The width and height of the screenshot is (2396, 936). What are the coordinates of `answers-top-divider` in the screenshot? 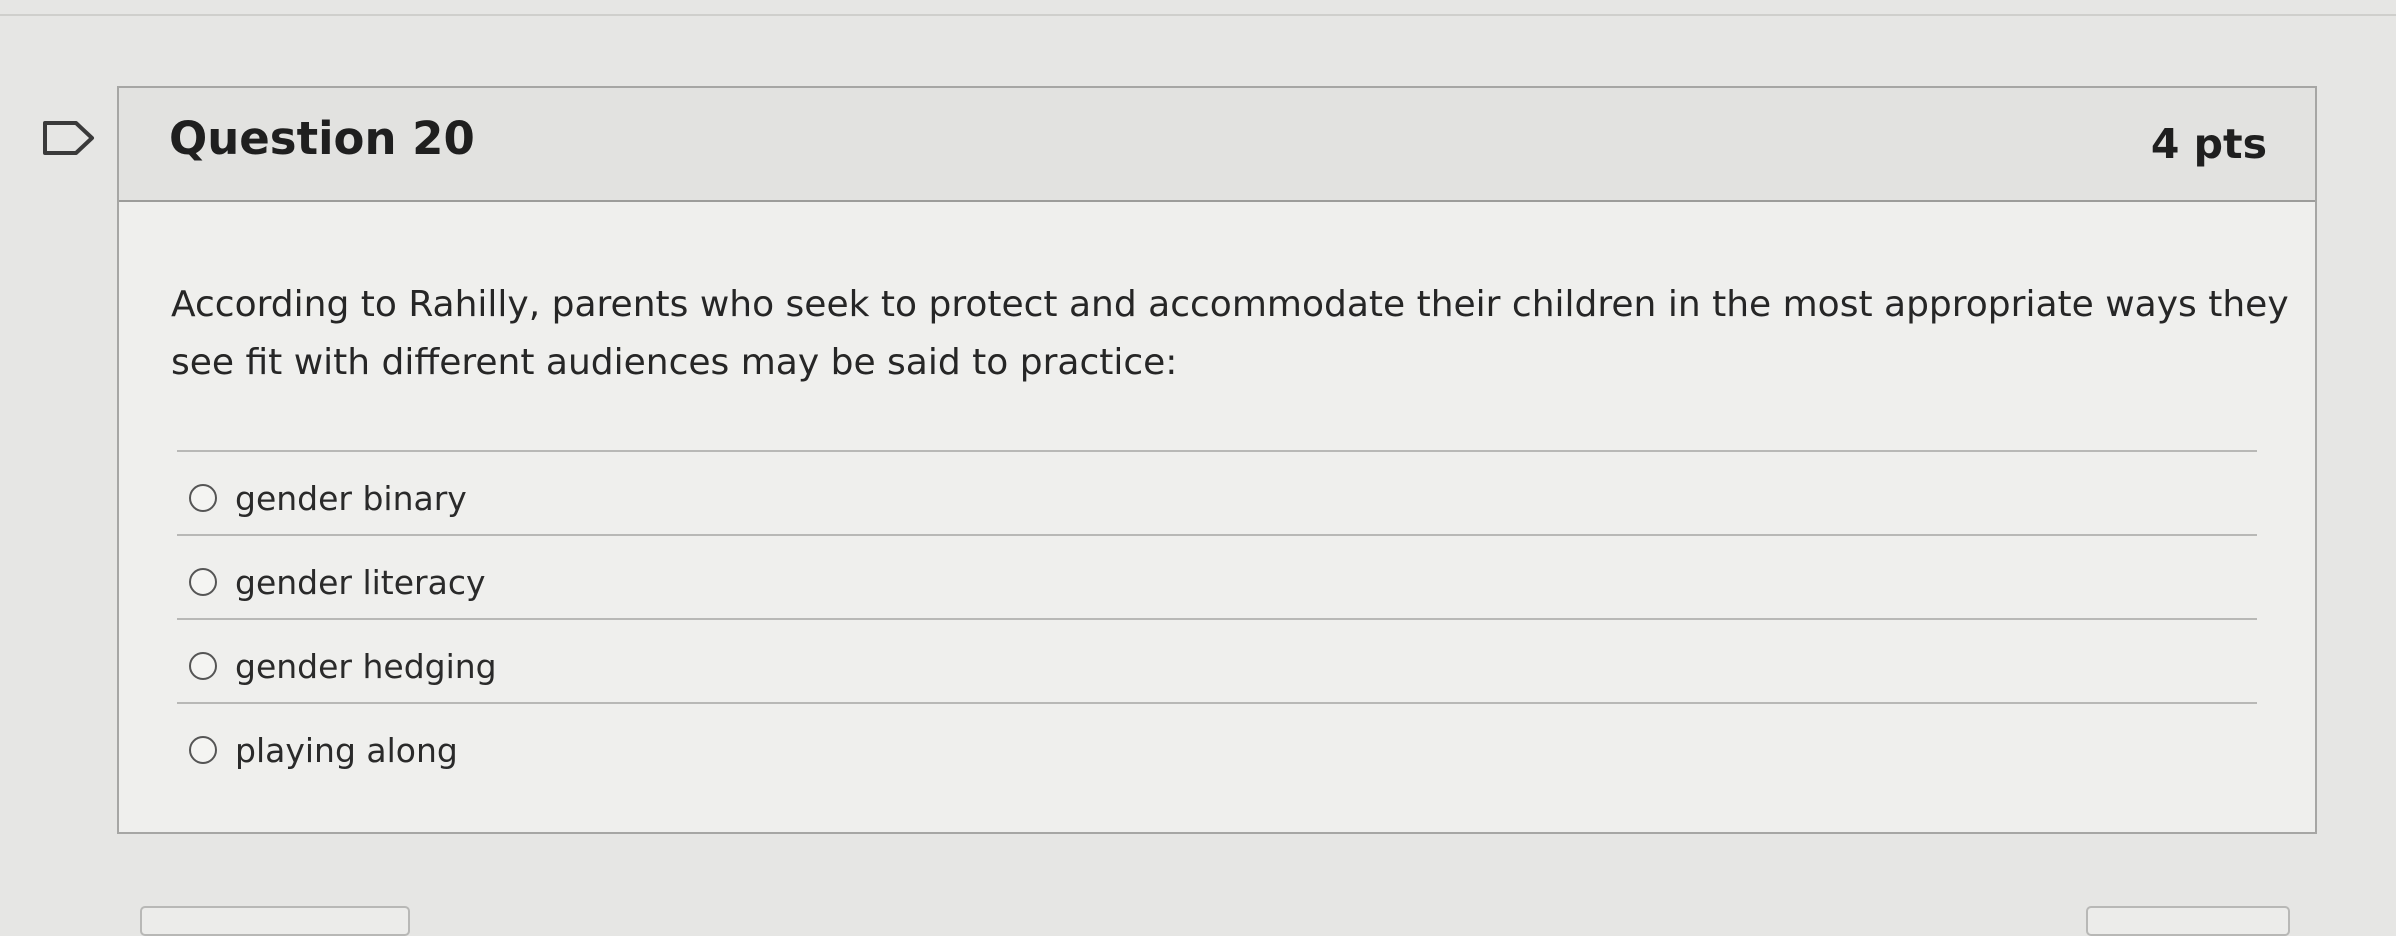 It's located at (1217, 451).